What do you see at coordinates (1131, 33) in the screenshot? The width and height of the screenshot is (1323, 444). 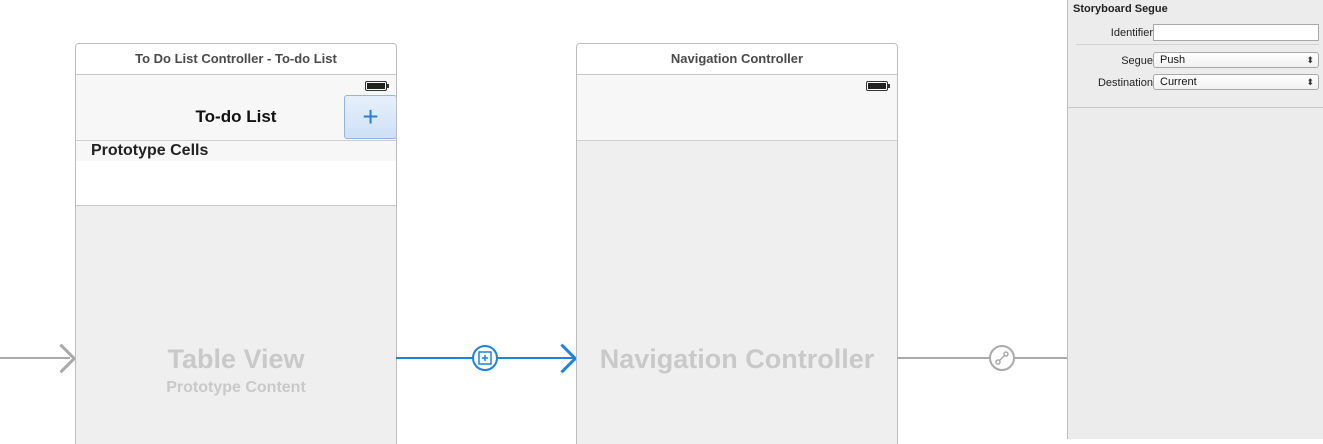 I see `identifier-label: Identifier` at bounding box center [1131, 33].